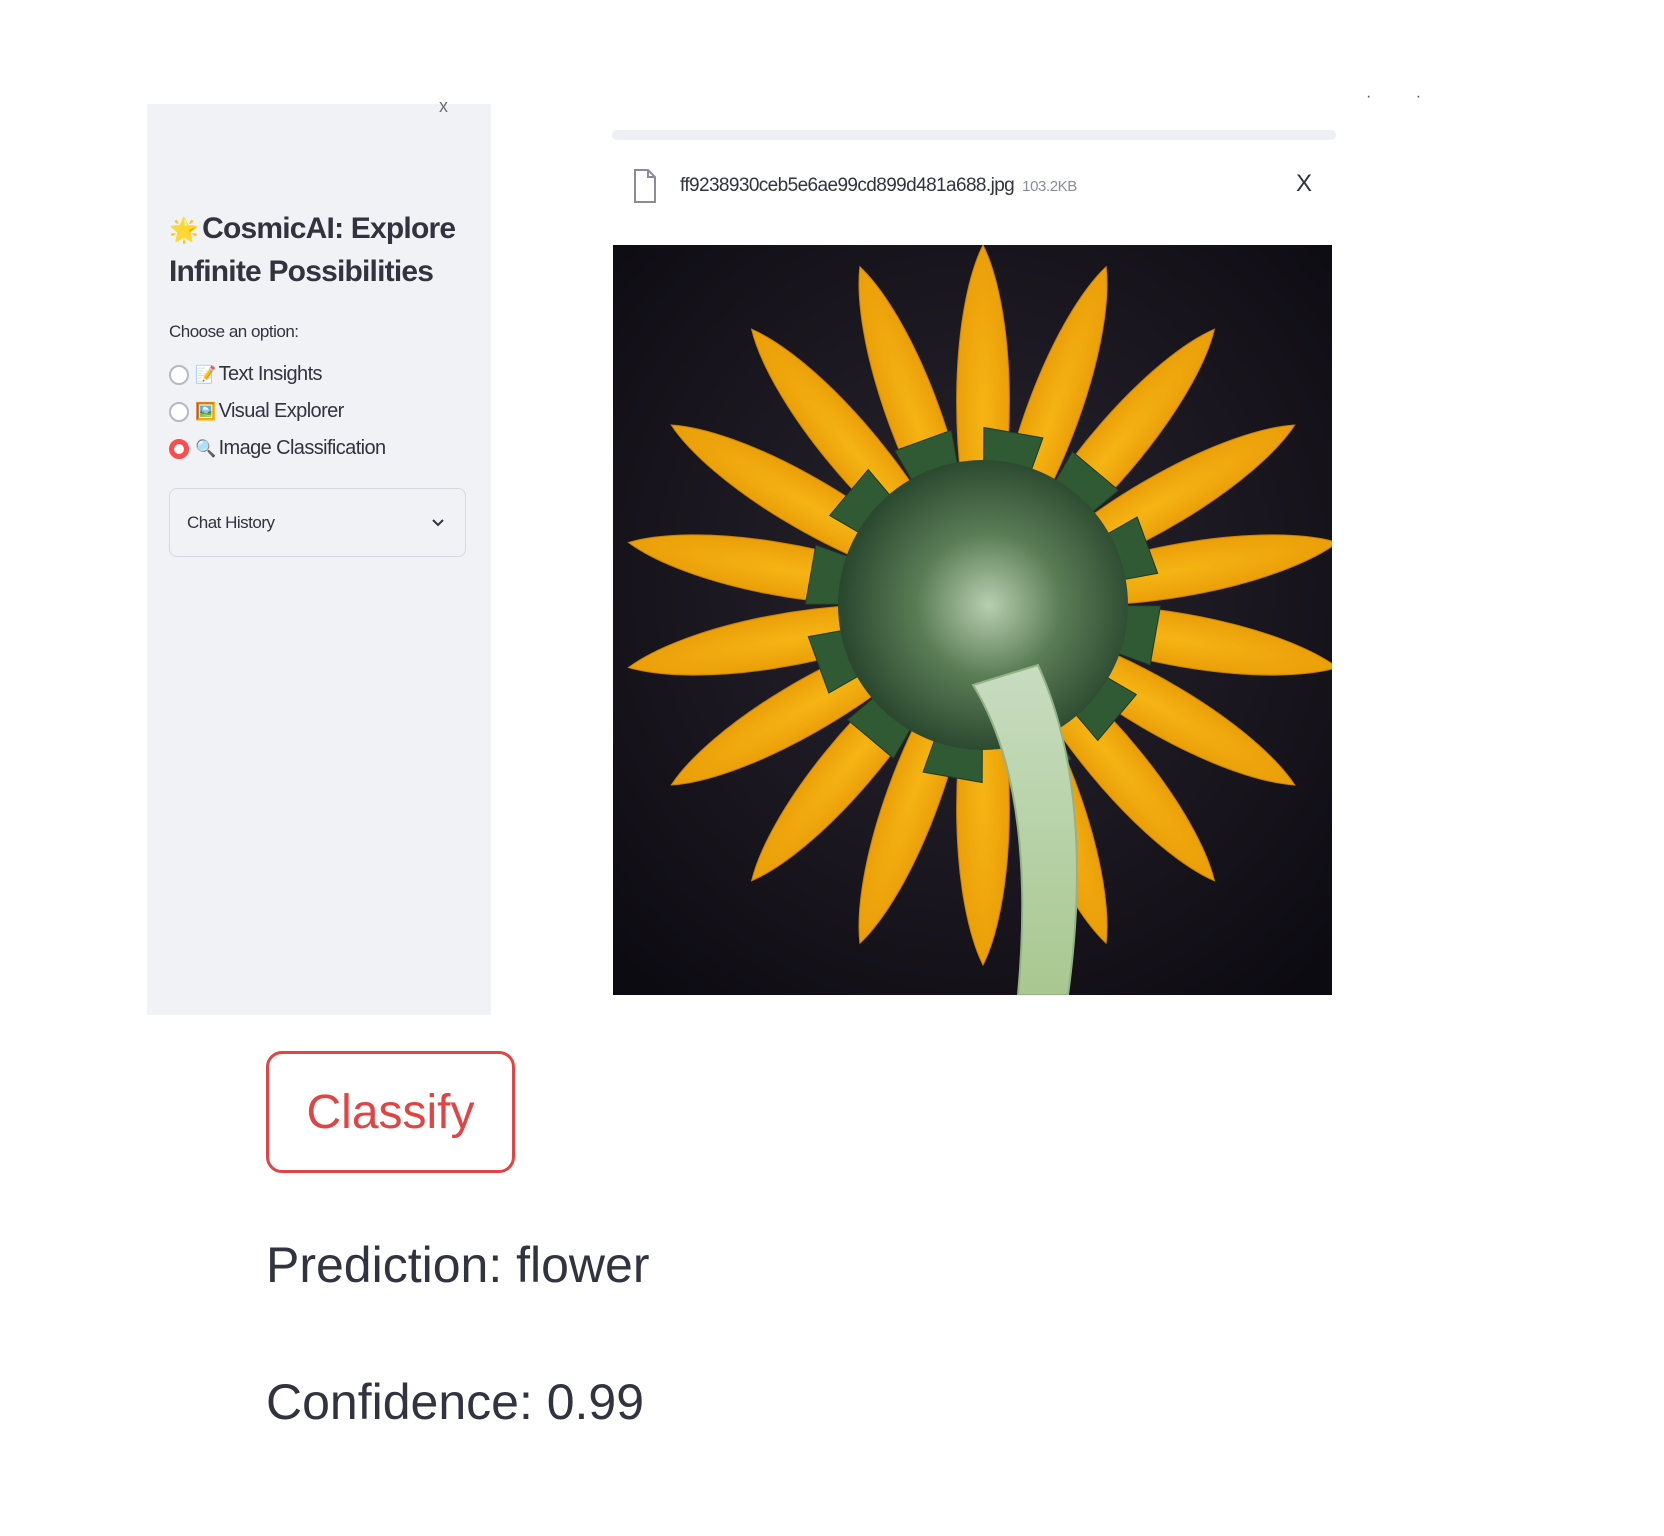 The width and height of the screenshot is (1664, 1536). I want to click on memo-icon: 📝, so click(205, 374).